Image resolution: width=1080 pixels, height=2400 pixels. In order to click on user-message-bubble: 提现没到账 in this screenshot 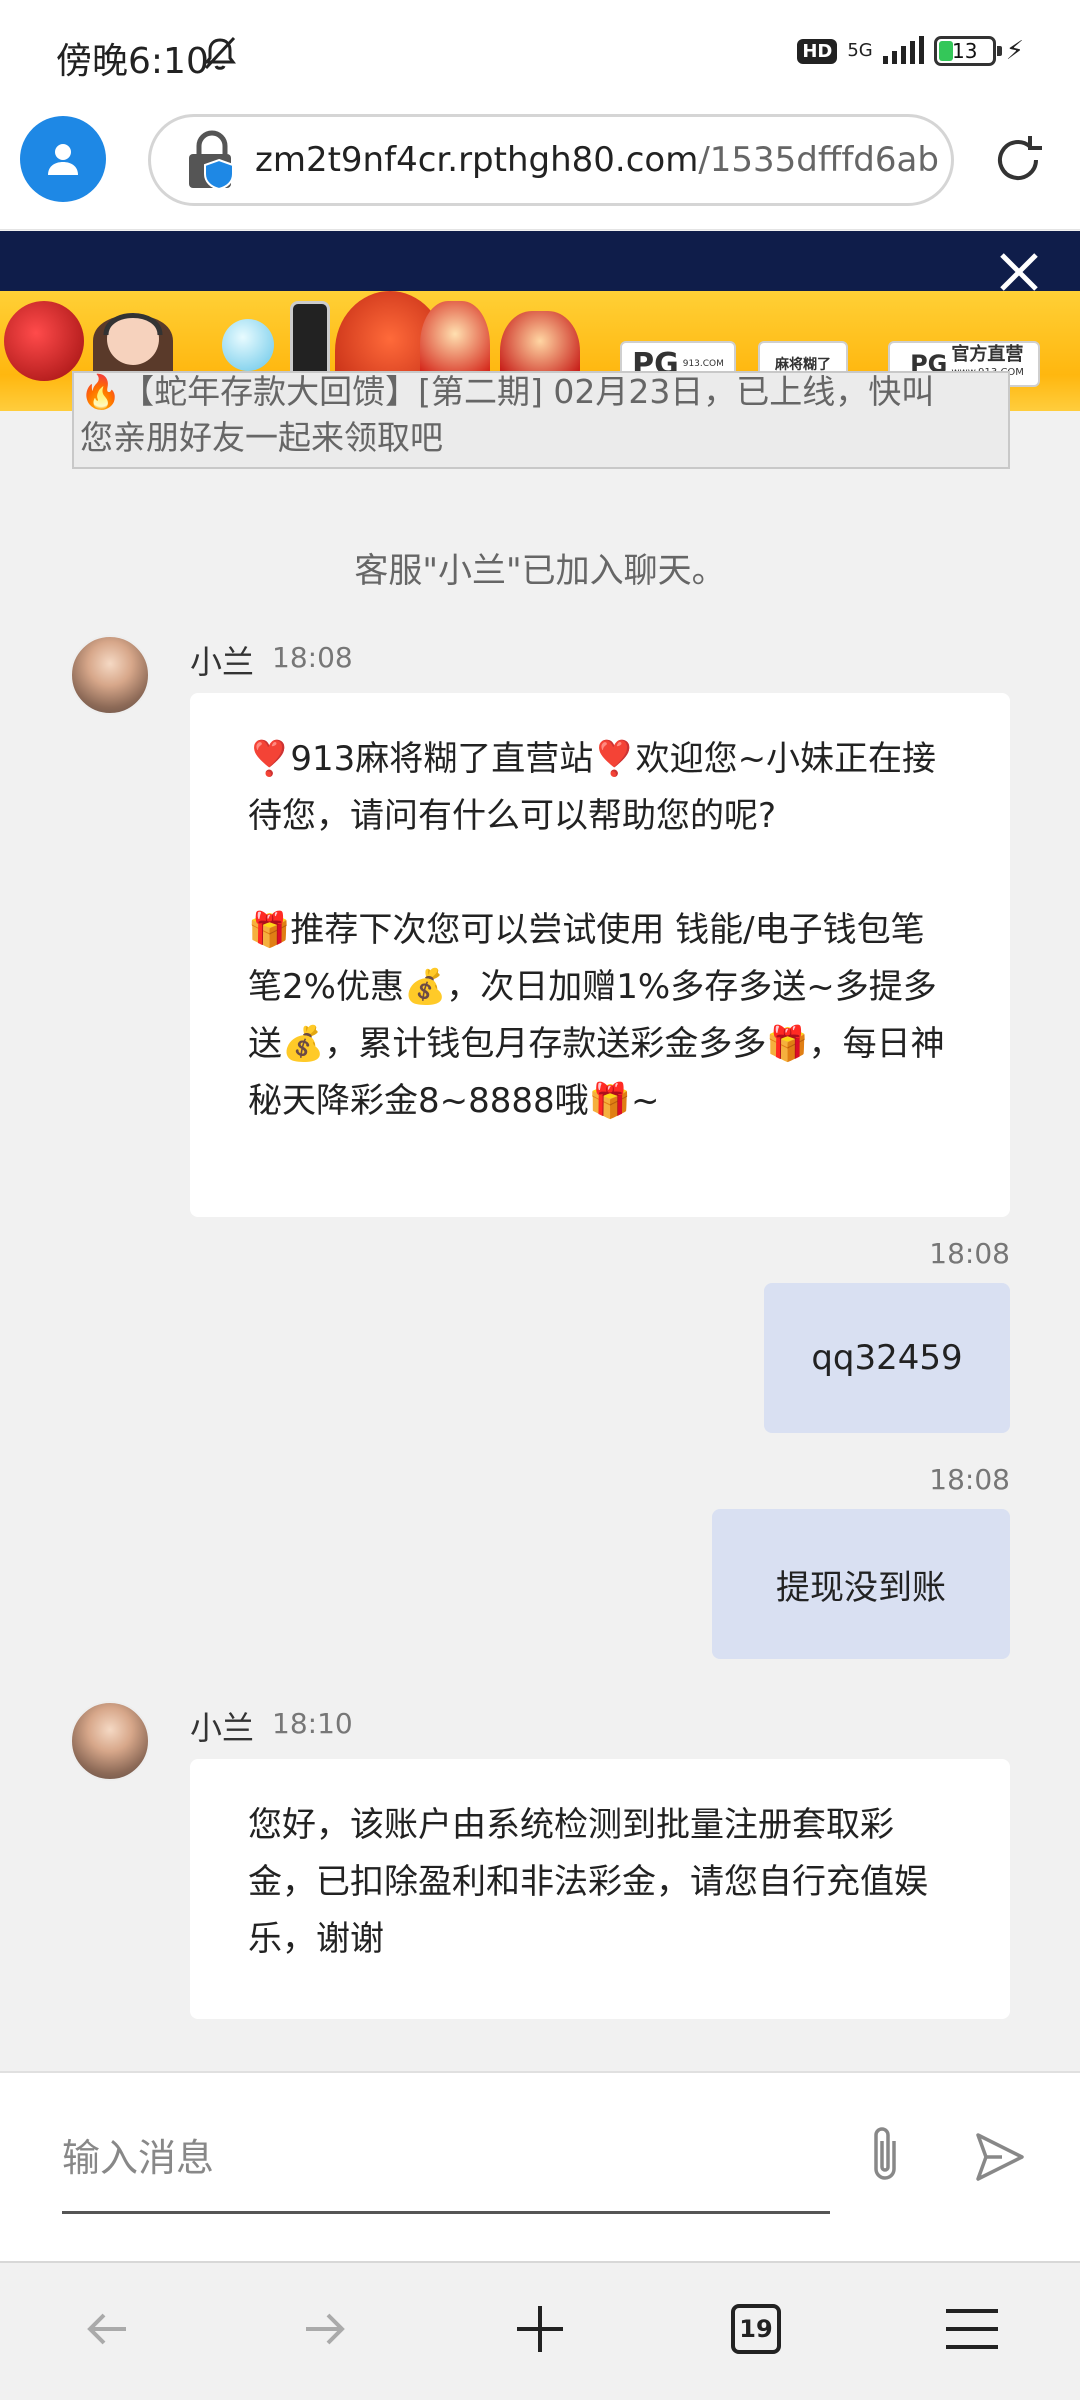, I will do `click(861, 1584)`.